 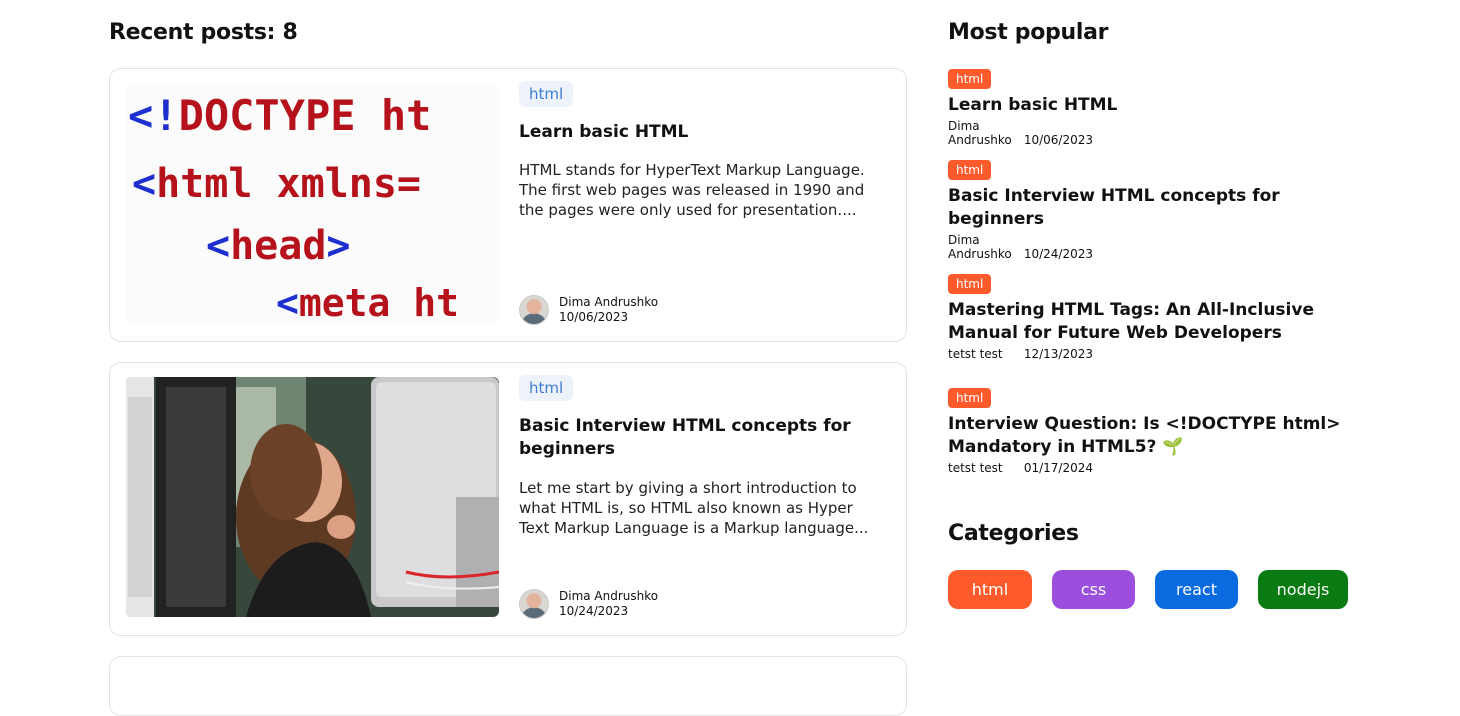 I want to click on category-nodejs-button: nodejs, so click(x=1303, y=589).